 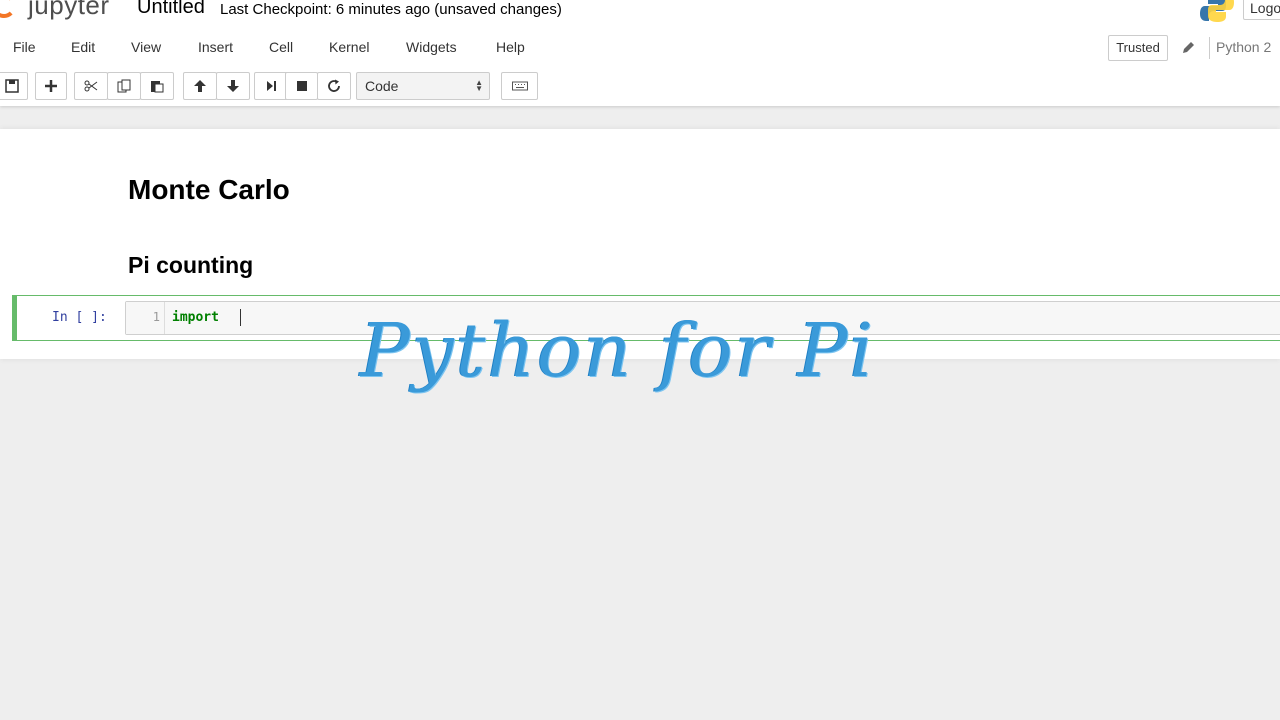 I want to click on command-palette-button, so click(x=519, y=86).